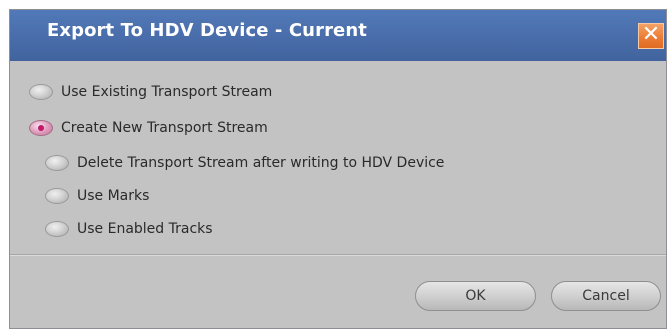 Image resolution: width=670 pixels, height=331 pixels. What do you see at coordinates (164, 128) in the screenshot?
I see `radio-label: Create New Transport Stream` at bounding box center [164, 128].